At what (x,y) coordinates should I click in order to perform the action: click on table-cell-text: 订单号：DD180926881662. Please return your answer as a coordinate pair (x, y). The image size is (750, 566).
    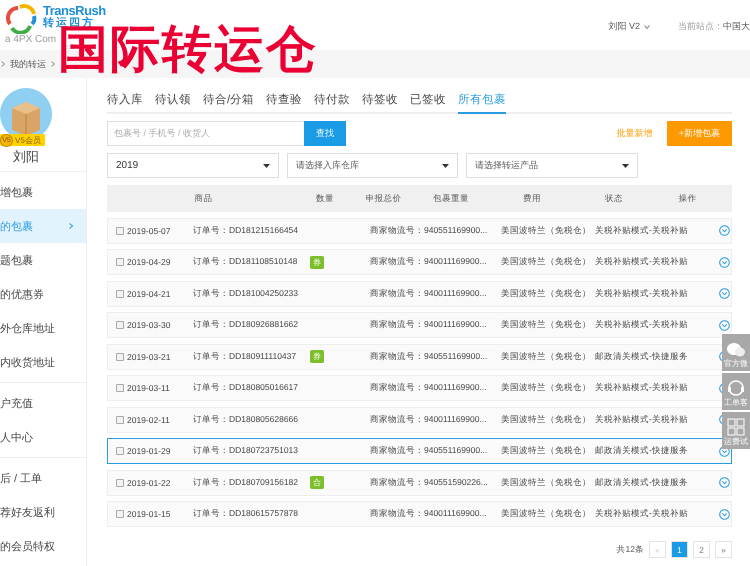
    Looking at the image, I should click on (246, 325).